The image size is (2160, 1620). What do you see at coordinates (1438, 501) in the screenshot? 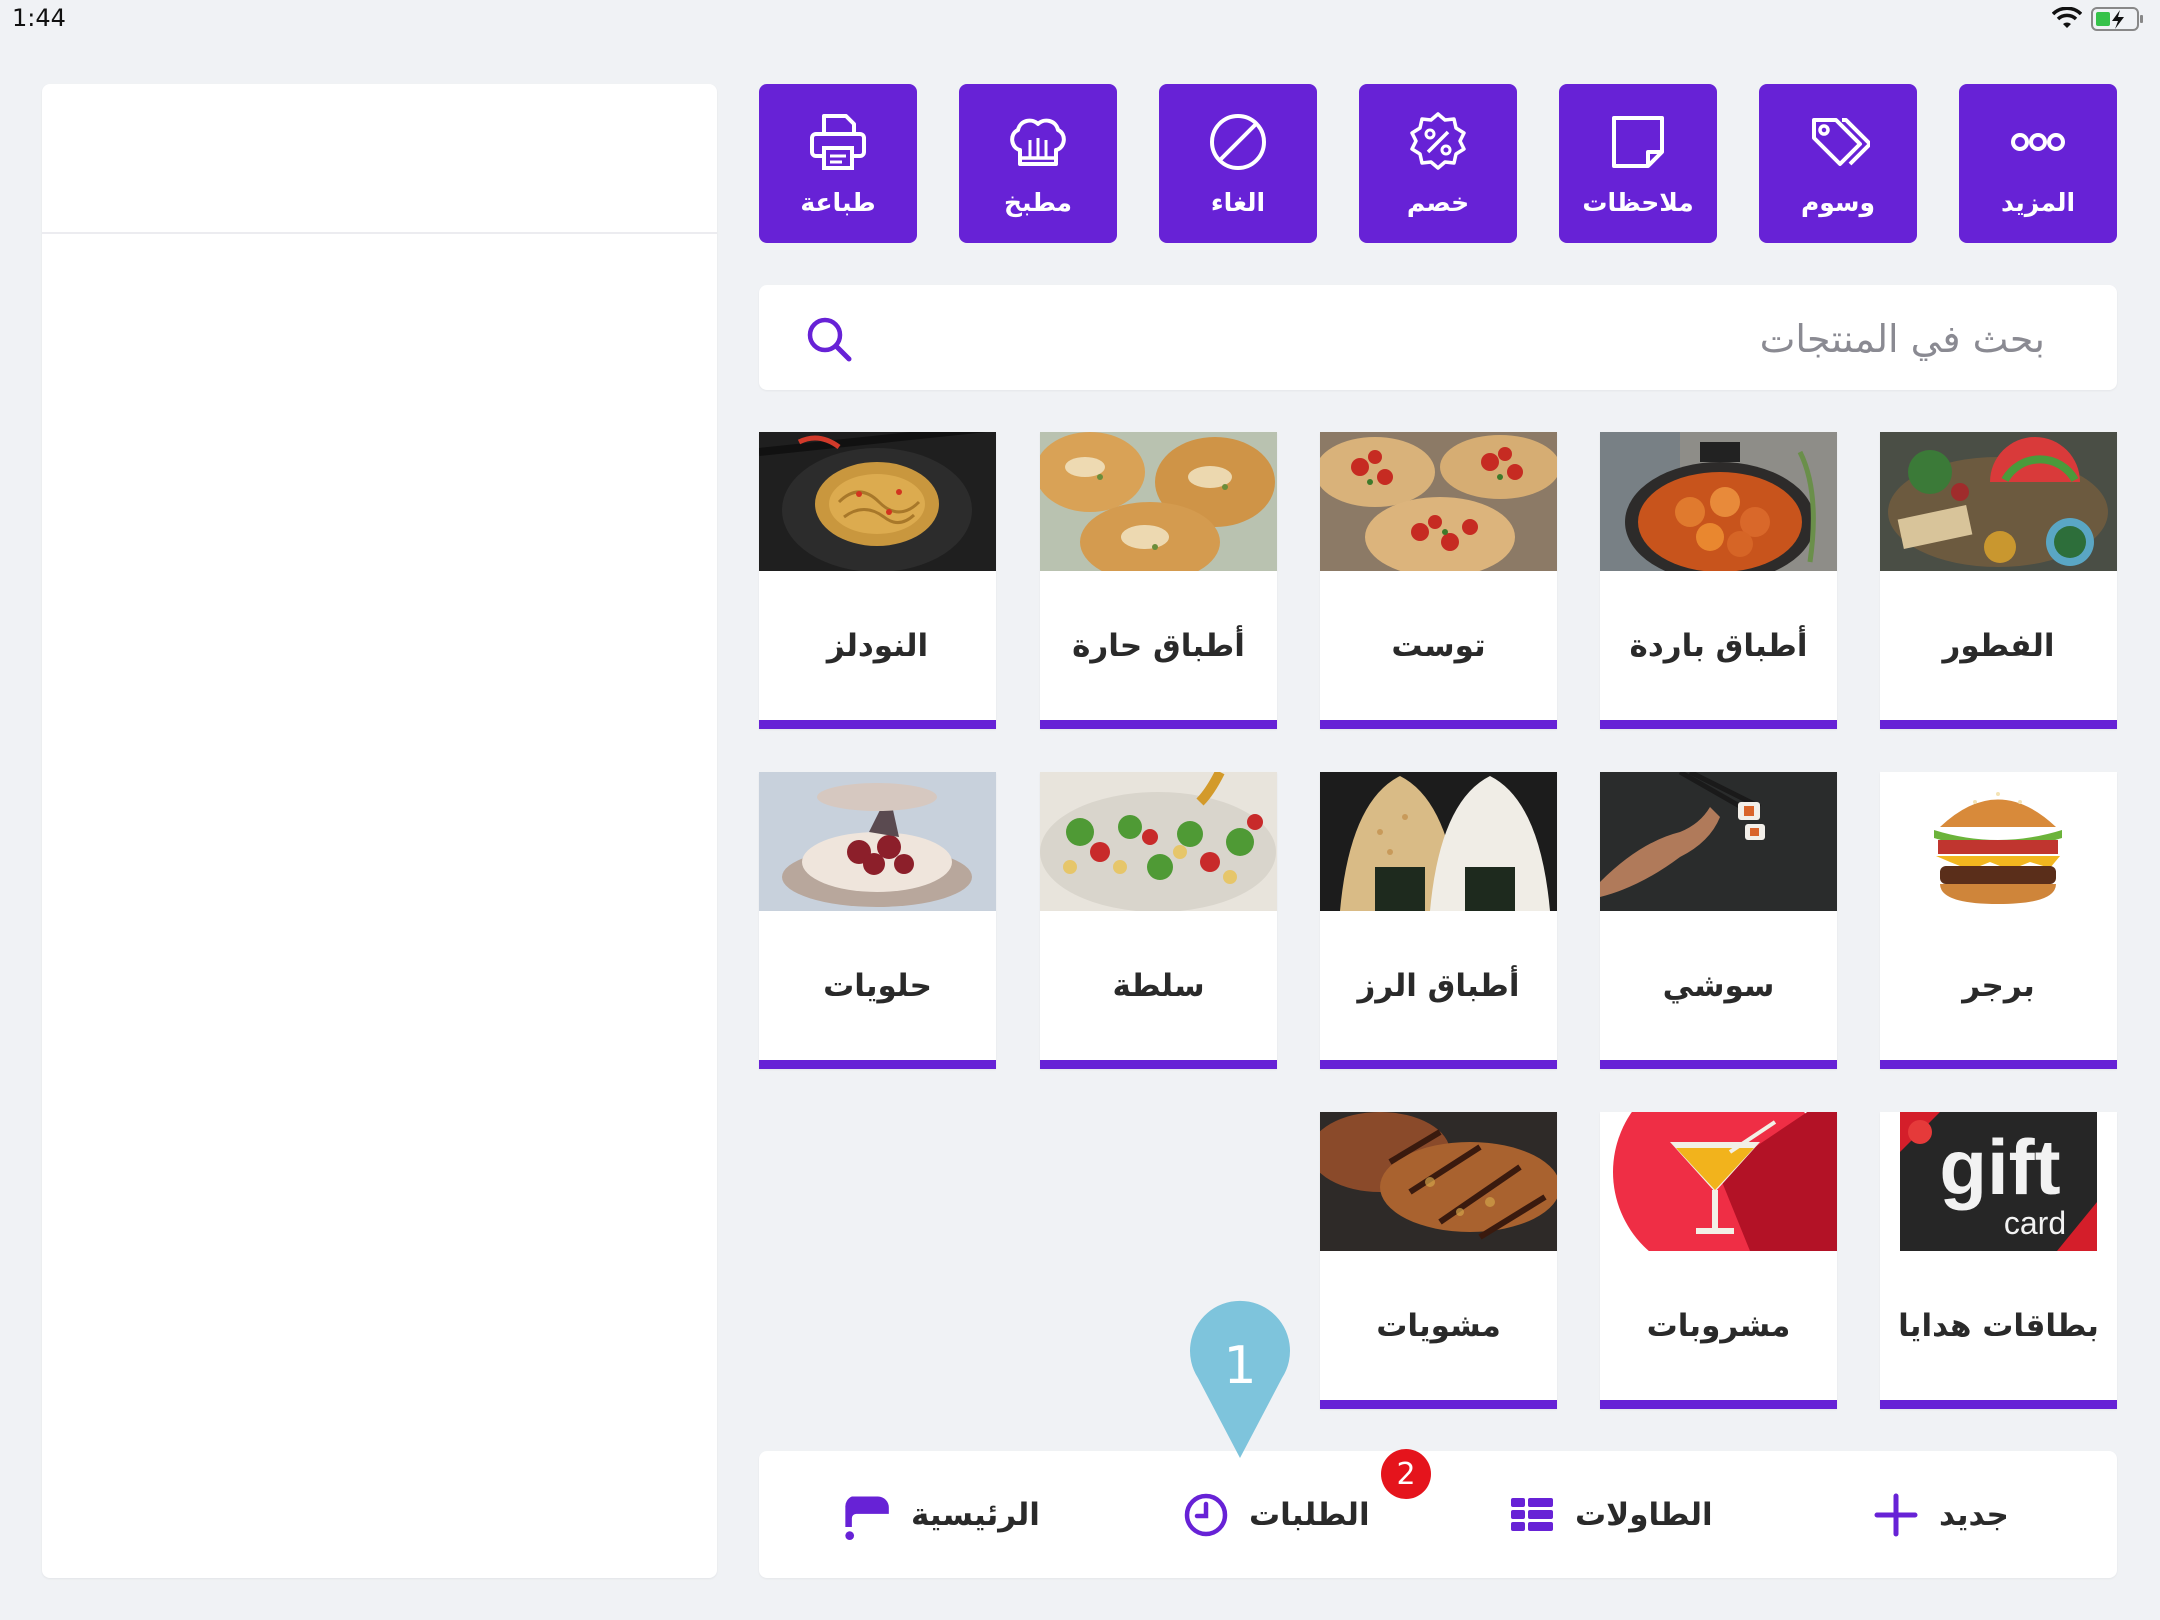
I see `category-image-toast` at bounding box center [1438, 501].